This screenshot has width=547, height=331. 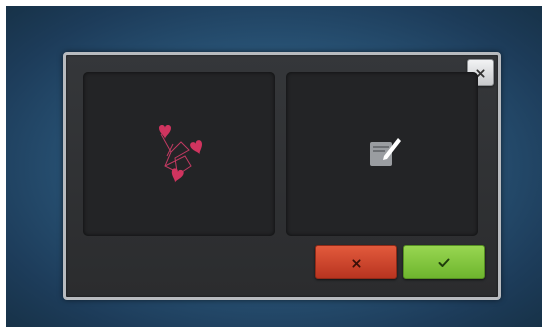 I want to click on cancel-button, so click(x=356, y=262).